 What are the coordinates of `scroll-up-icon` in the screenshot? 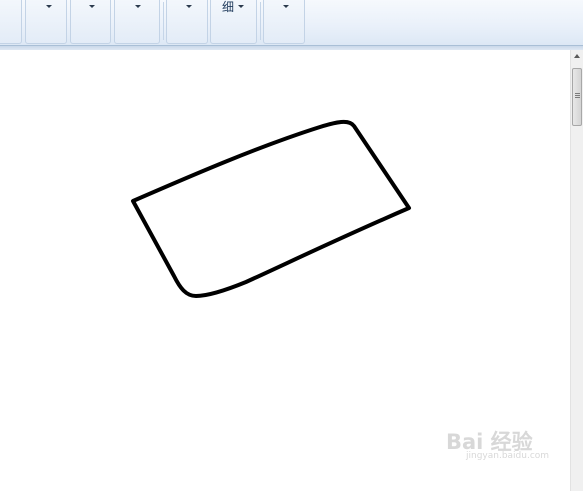 It's located at (577, 56).